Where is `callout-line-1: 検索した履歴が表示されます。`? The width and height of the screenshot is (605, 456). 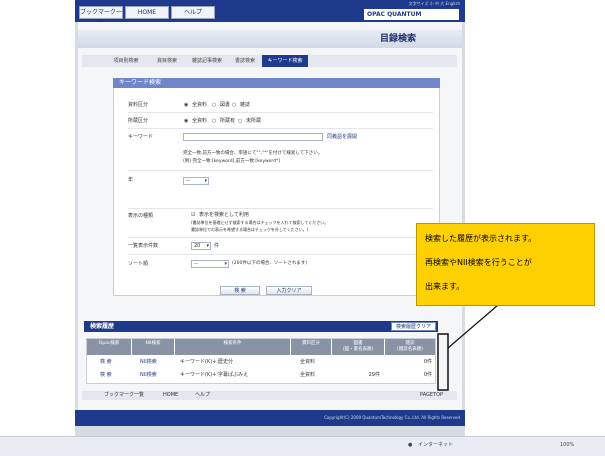 callout-line-1: 検索した履歴が表示されます。 is located at coordinates (481, 238).